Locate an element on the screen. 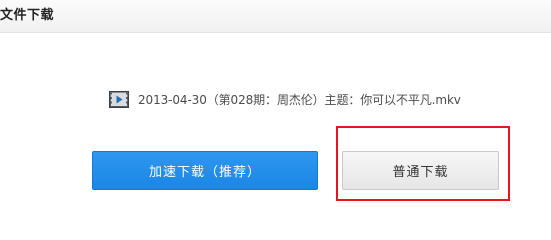 The image size is (551, 240). normal-download-label: 普通下载 is located at coordinates (420, 172).